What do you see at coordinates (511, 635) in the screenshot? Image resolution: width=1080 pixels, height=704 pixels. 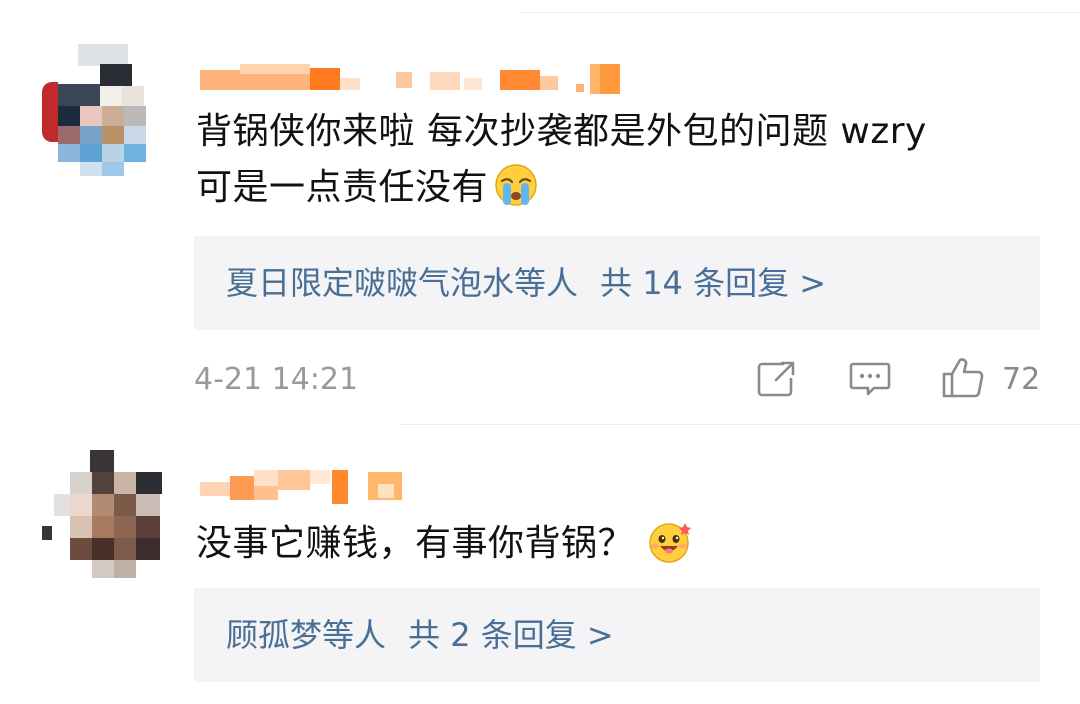 I see `reply-count: 共 2 条回复 >` at bounding box center [511, 635].